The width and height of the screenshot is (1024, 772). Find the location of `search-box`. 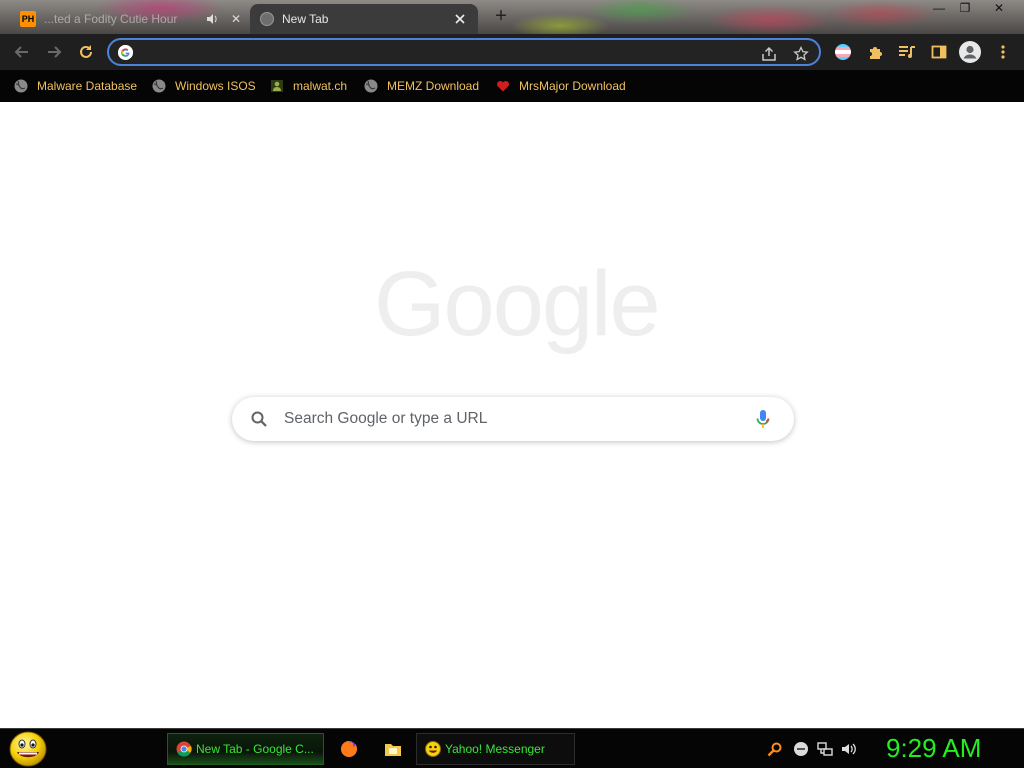

search-box is located at coordinates (513, 419).